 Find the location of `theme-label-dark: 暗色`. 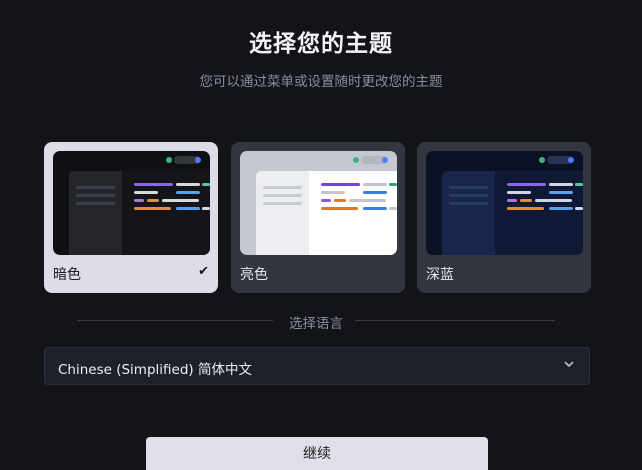

theme-label-dark: 暗色 is located at coordinates (67, 275).